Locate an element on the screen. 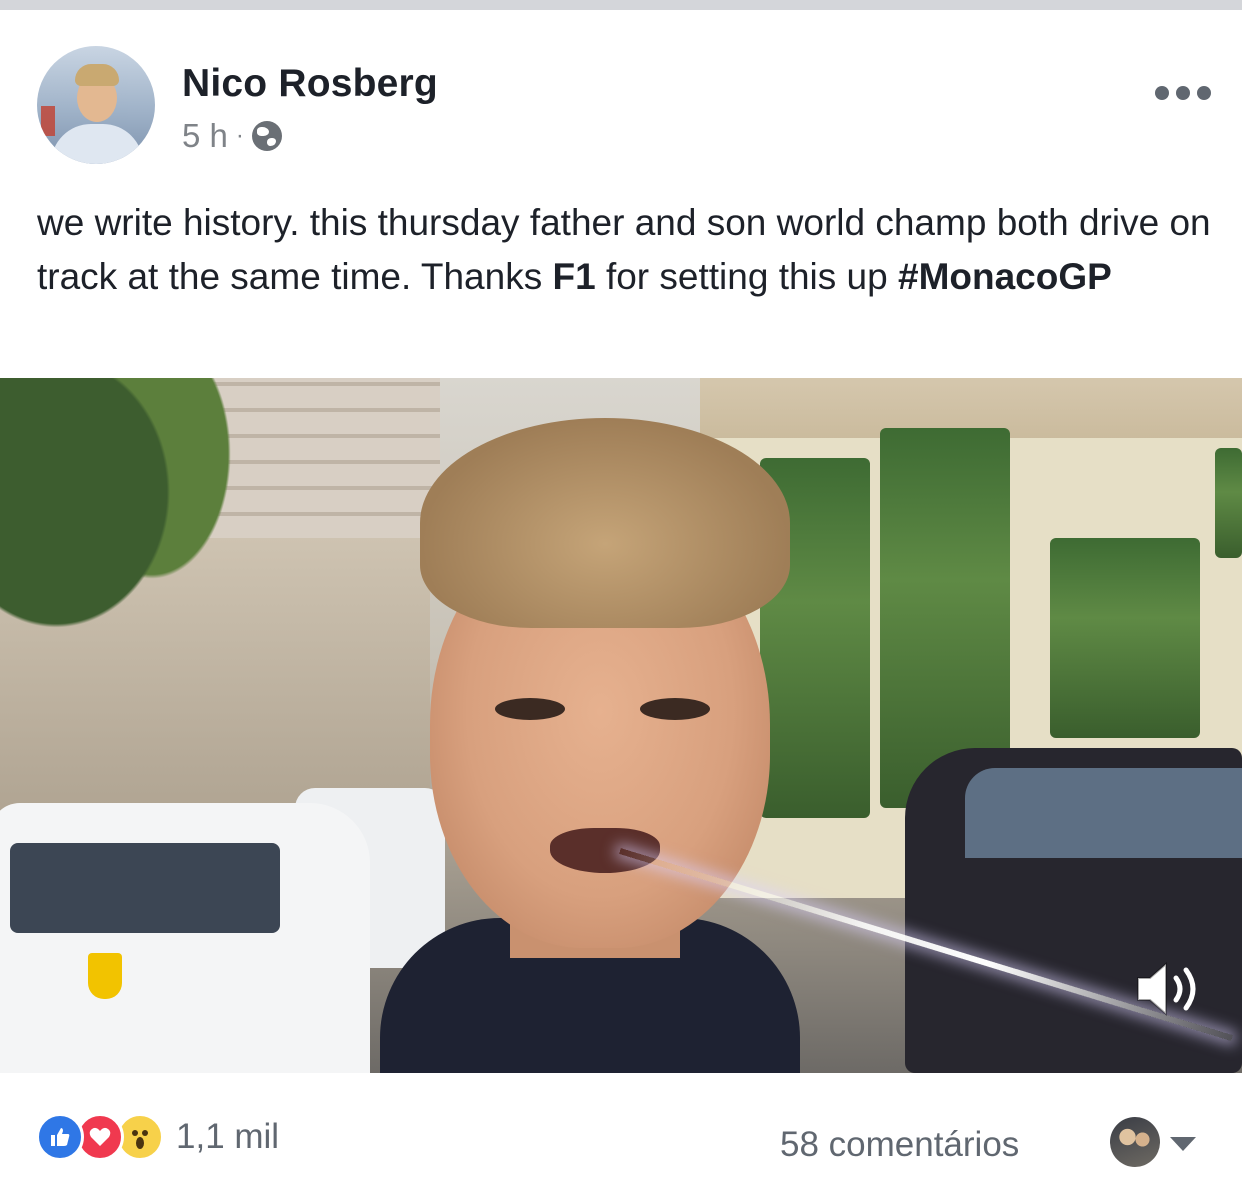 The height and width of the screenshot is (1189, 1242). ferrari-badge-icon is located at coordinates (105, 976).